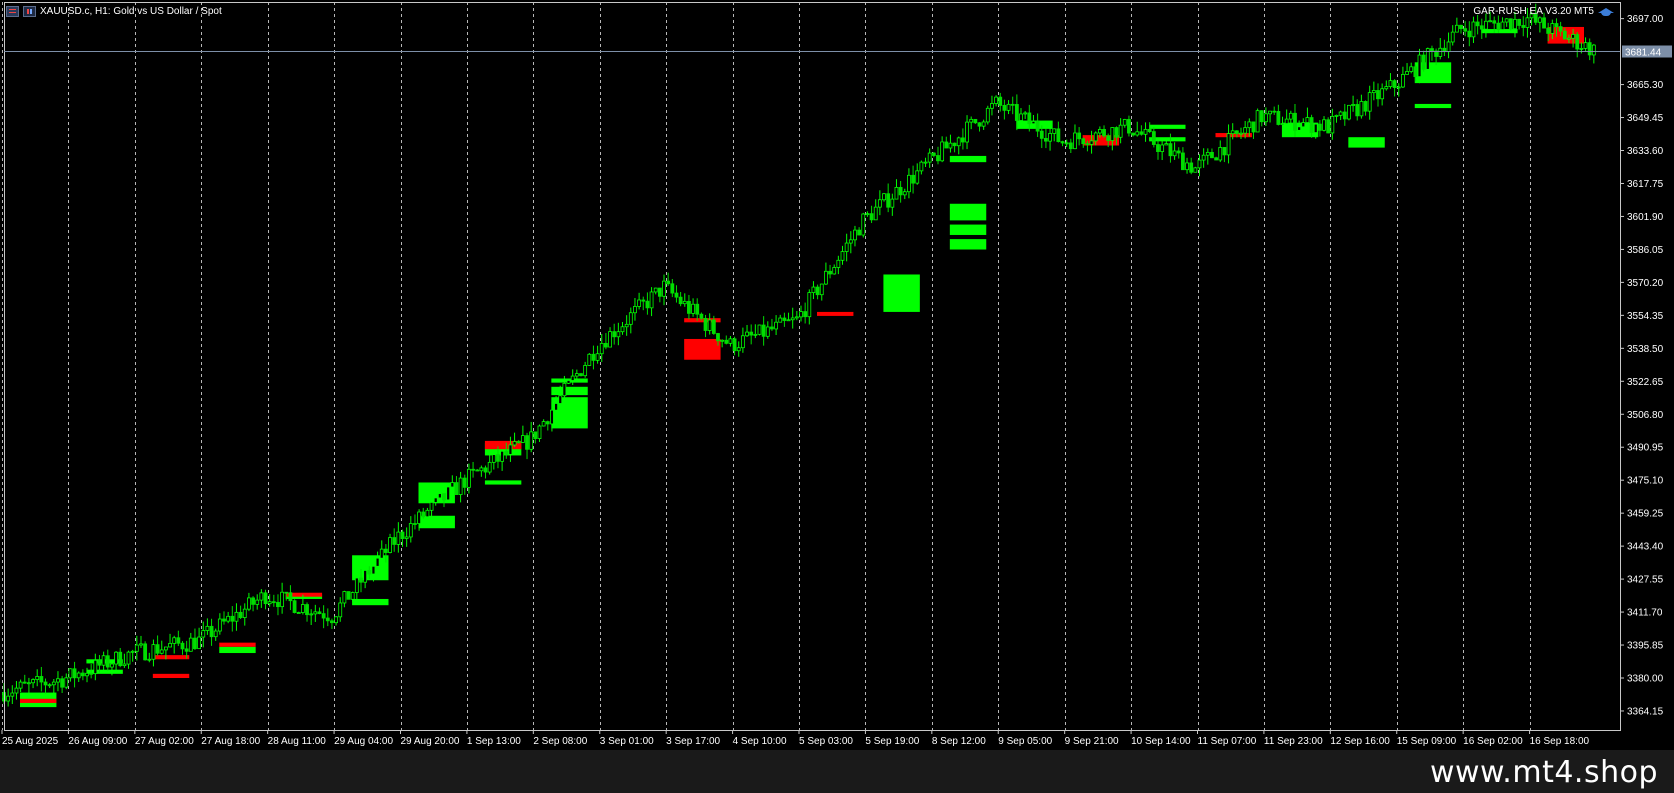 The width and height of the screenshot is (1674, 793). What do you see at coordinates (1645, 217) in the screenshot?
I see `price-label: 3601.90` at bounding box center [1645, 217].